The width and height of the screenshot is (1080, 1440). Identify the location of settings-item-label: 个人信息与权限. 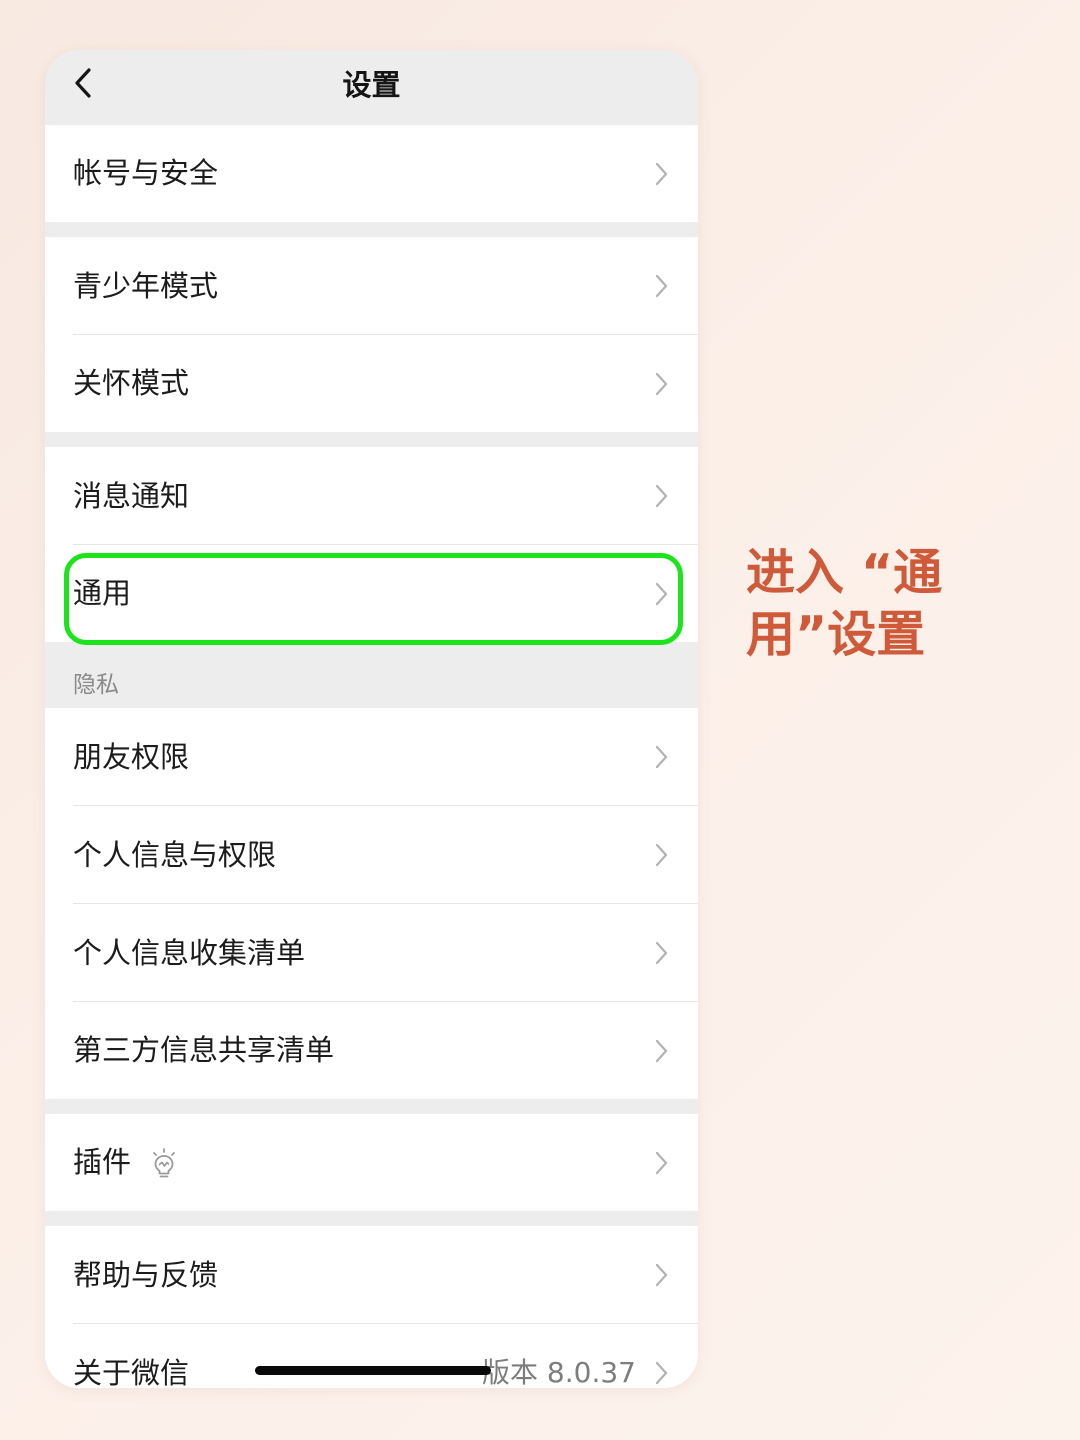
(175, 855).